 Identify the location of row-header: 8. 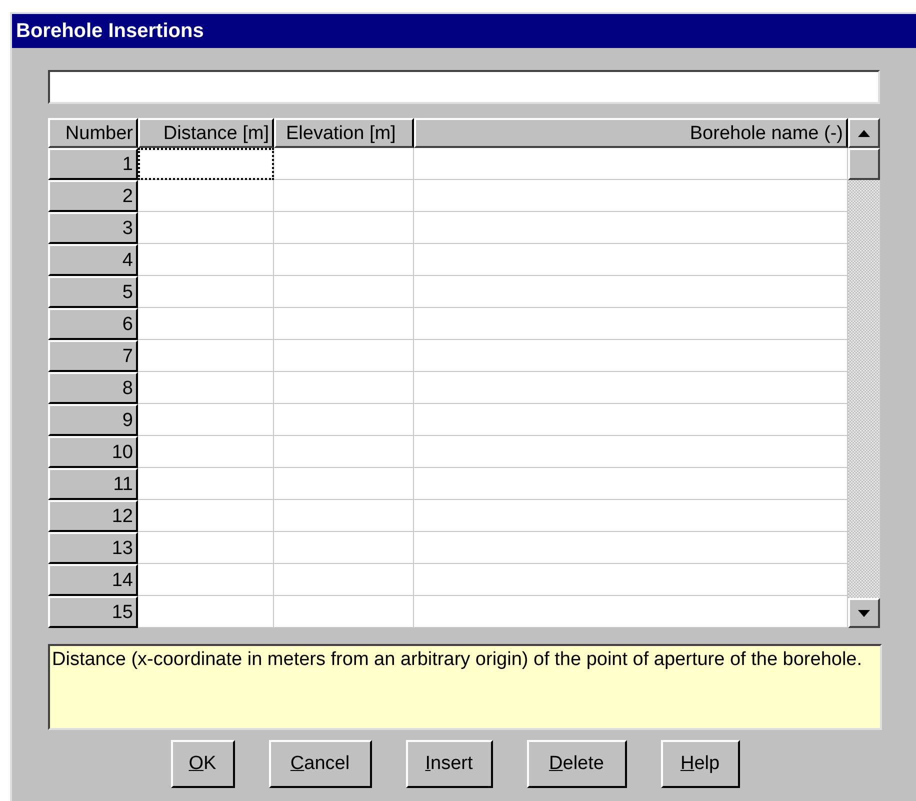
(93, 388).